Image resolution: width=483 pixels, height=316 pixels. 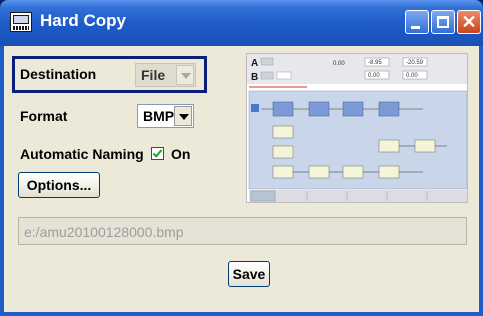 I want to click on preview-value-1: 0.00, so click(x=339, y=64).